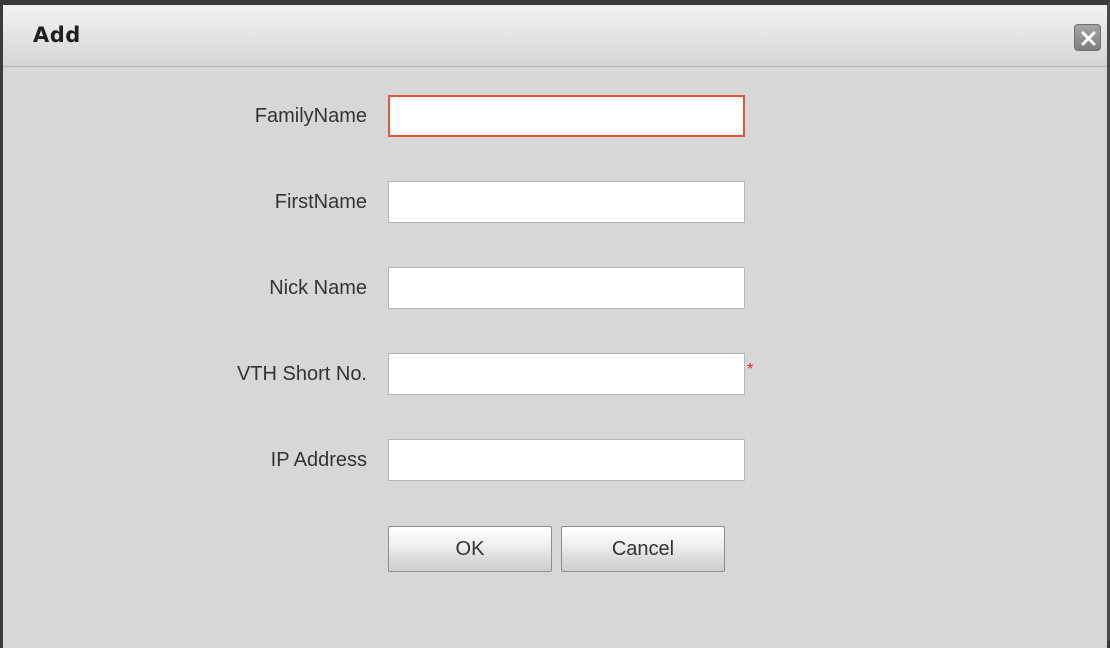 This screenshot has height=648, width=1110. I want to click on close-button, so click(1087, 37).